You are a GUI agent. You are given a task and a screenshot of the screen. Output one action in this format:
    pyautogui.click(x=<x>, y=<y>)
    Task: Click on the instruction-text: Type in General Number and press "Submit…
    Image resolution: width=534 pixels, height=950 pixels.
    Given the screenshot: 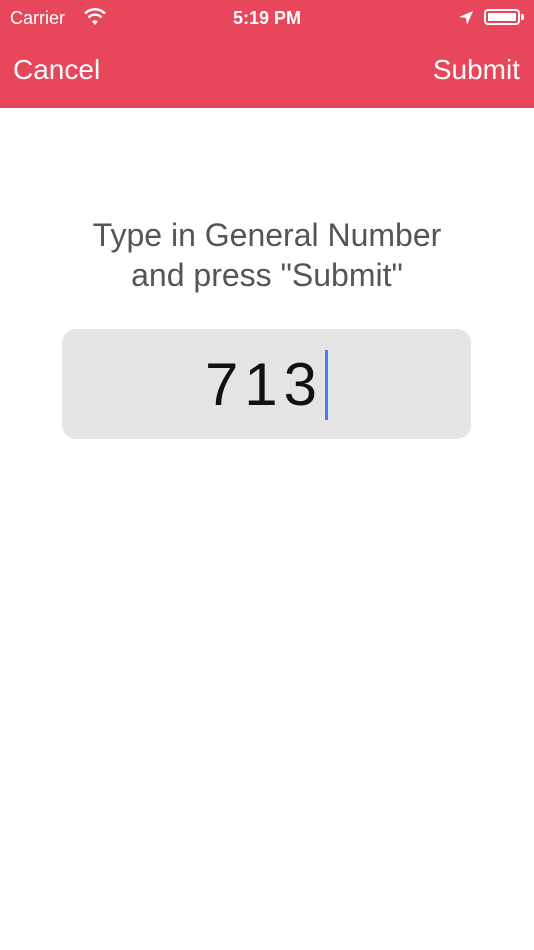 What is the action you would take?
    pyautogui.click(x=267, y=255)
    